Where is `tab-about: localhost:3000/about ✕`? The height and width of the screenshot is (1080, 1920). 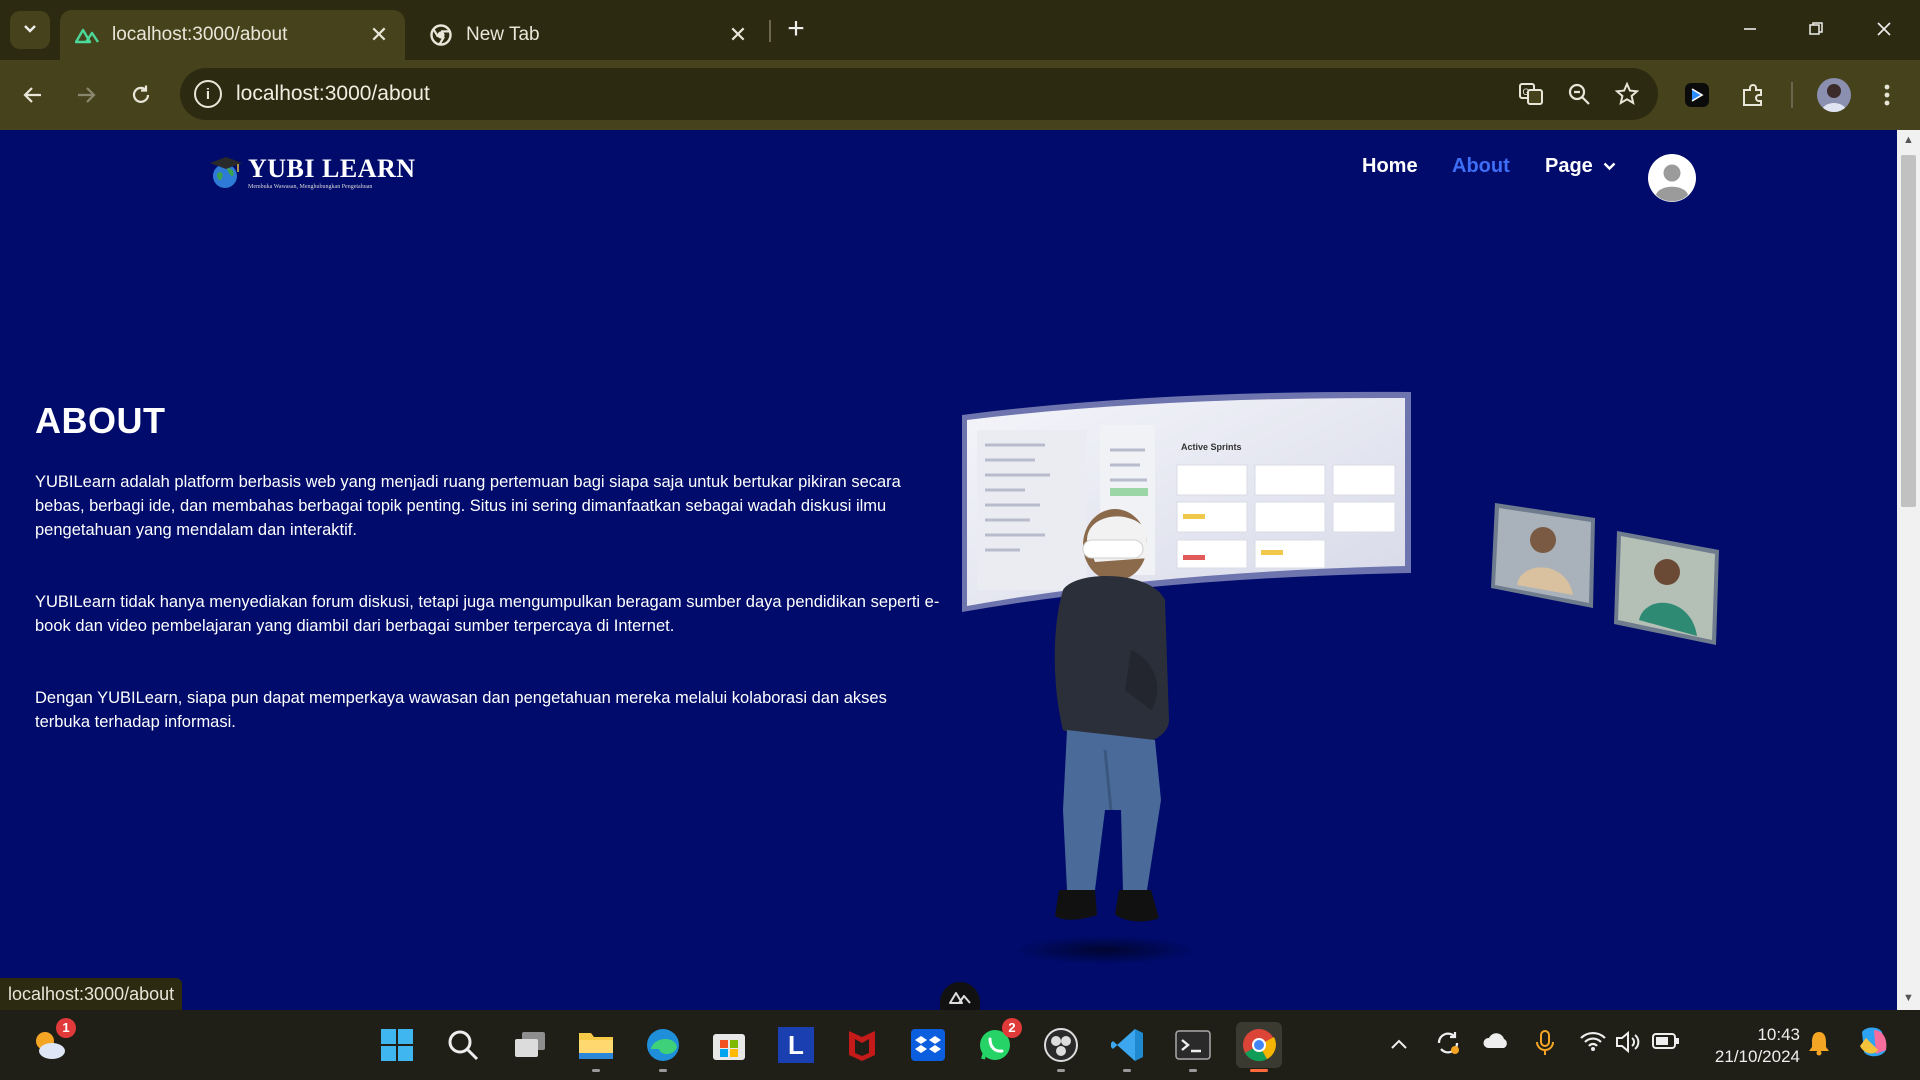
tab-about: localhost:3000/about ✕ is located at coordinates (232, 35).